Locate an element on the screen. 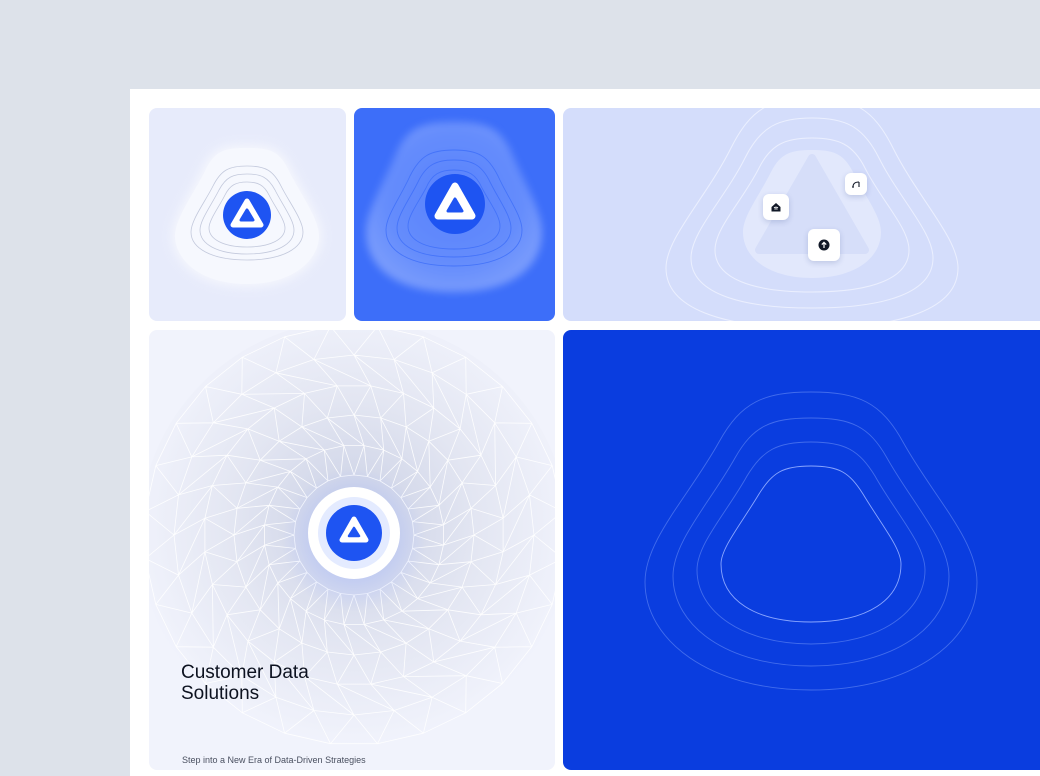 The height and width of the screenshot is (776, 1040). signal-chip is located at coordinates (856, 184).